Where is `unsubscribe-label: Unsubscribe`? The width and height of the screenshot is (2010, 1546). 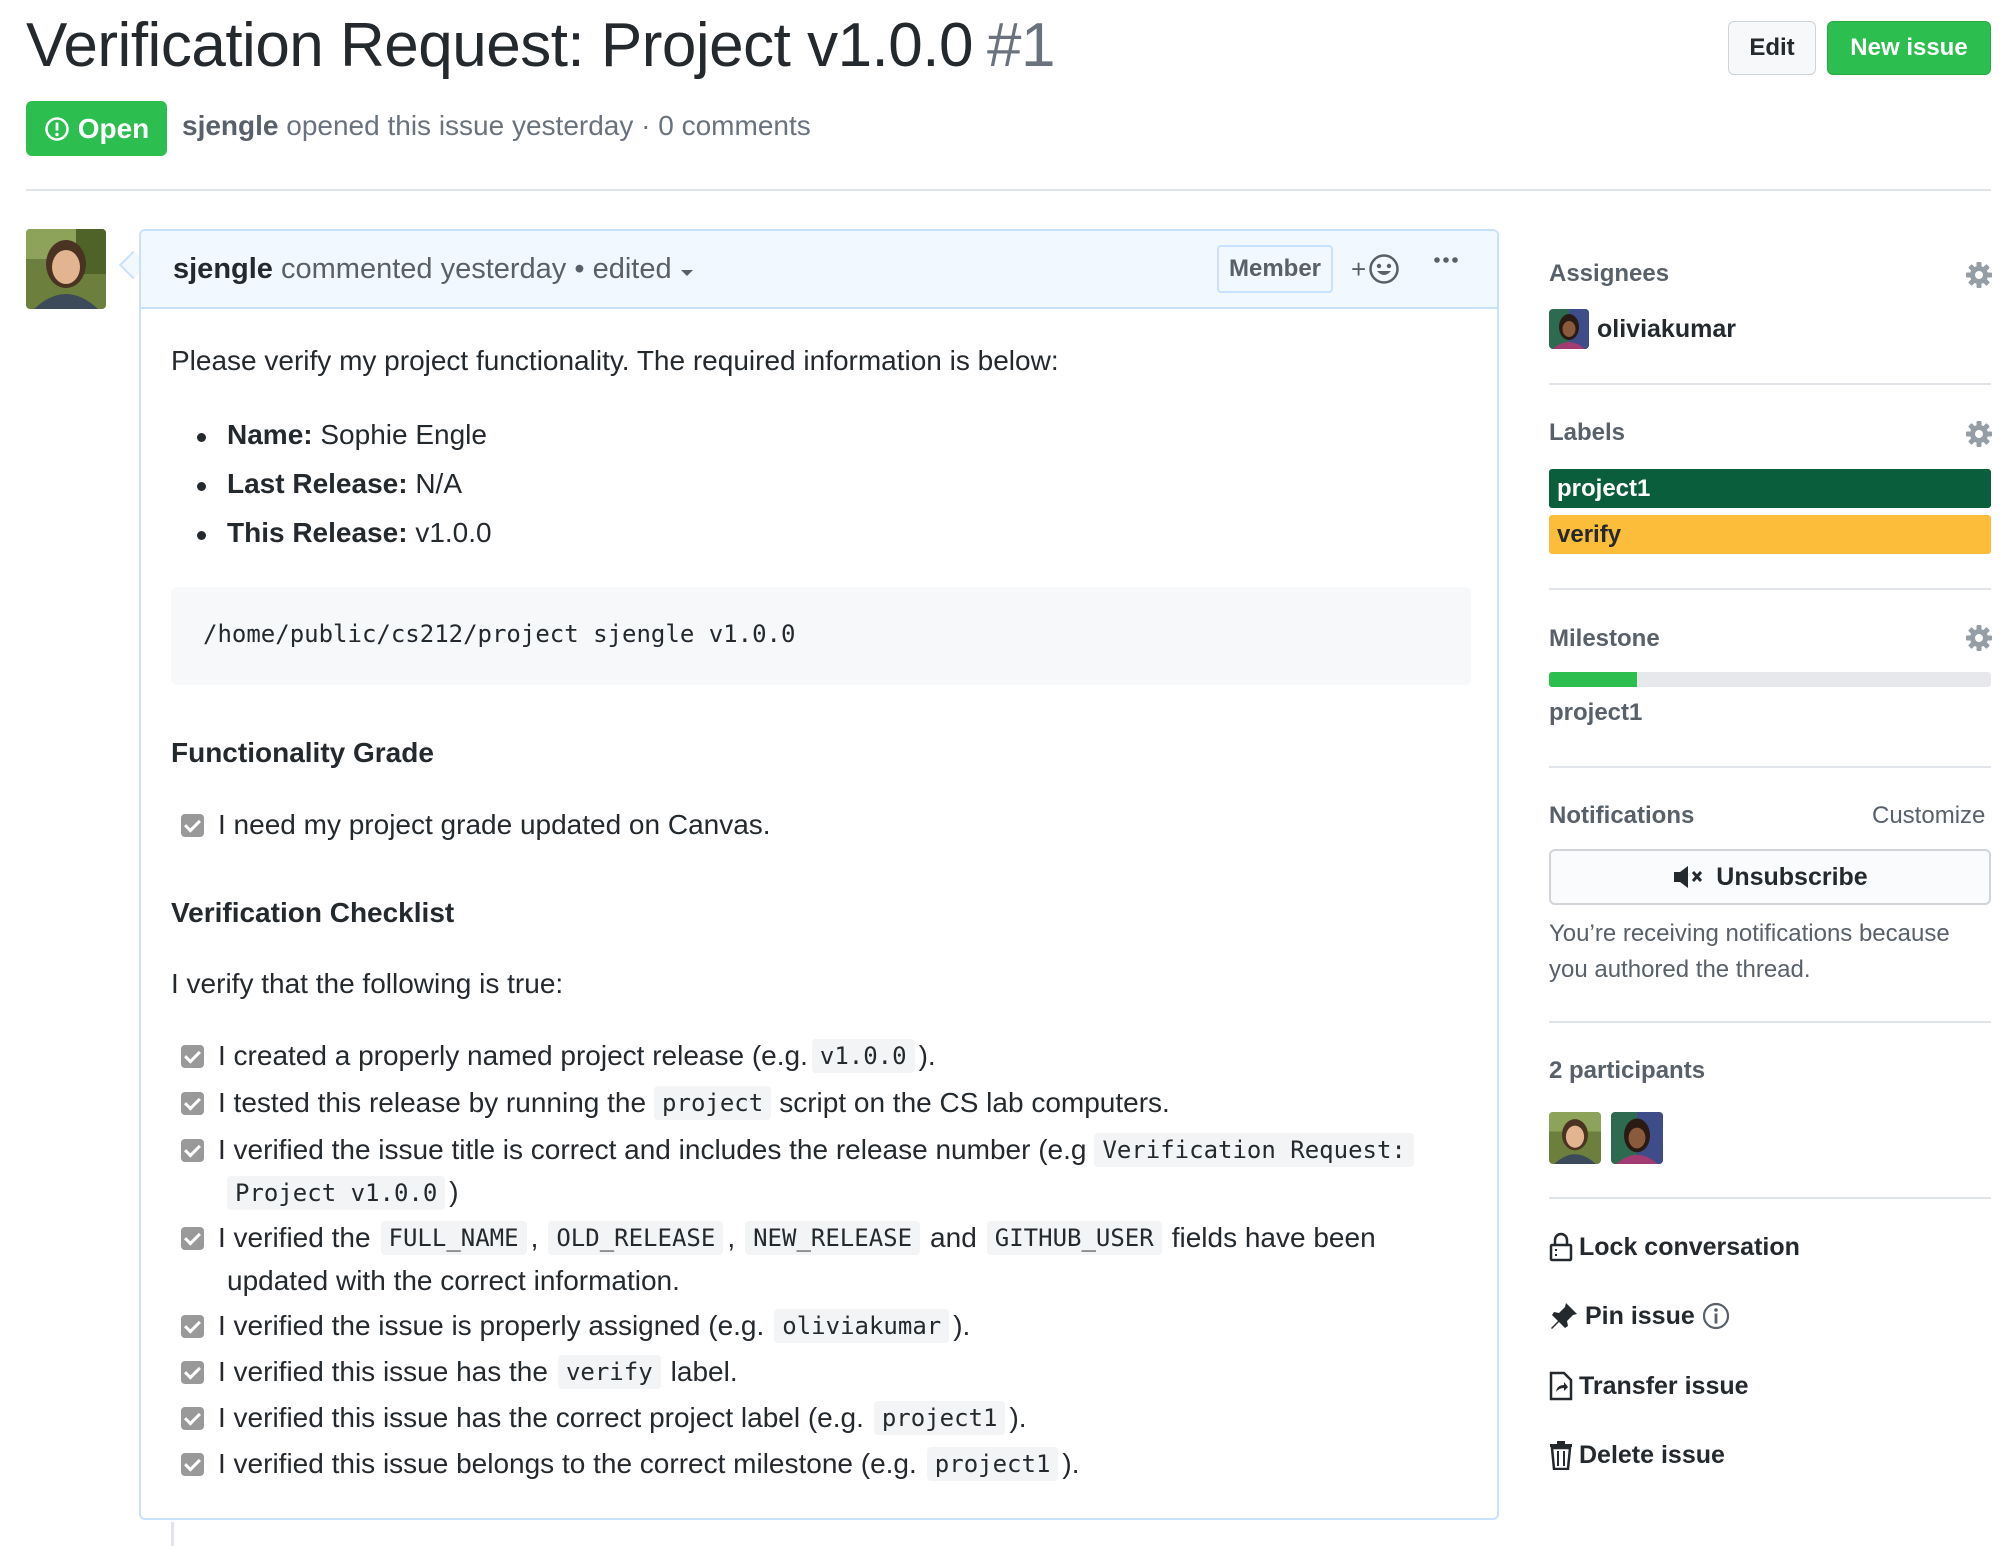 unsubscribe-label: Unsubscribe is located at coordinates (1792, 876).